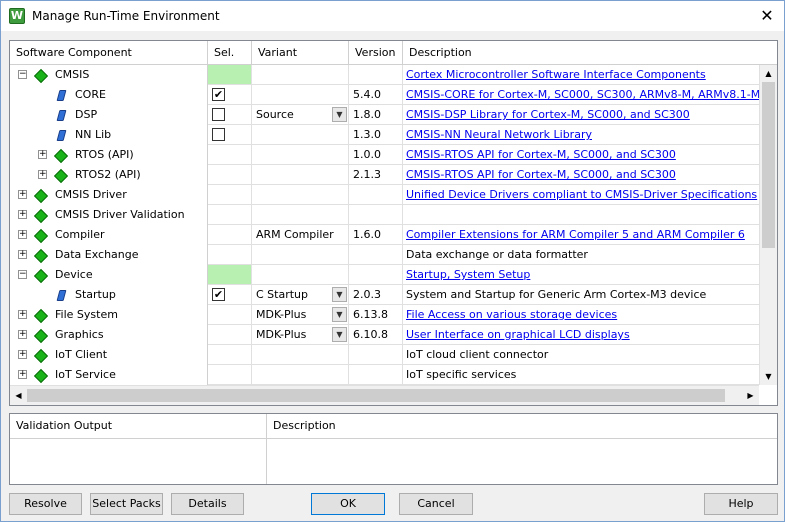 Image resolution: width=785 pixels, height=522 pixels. I want to click on col-software-component: Software Component, so click(109, 53).